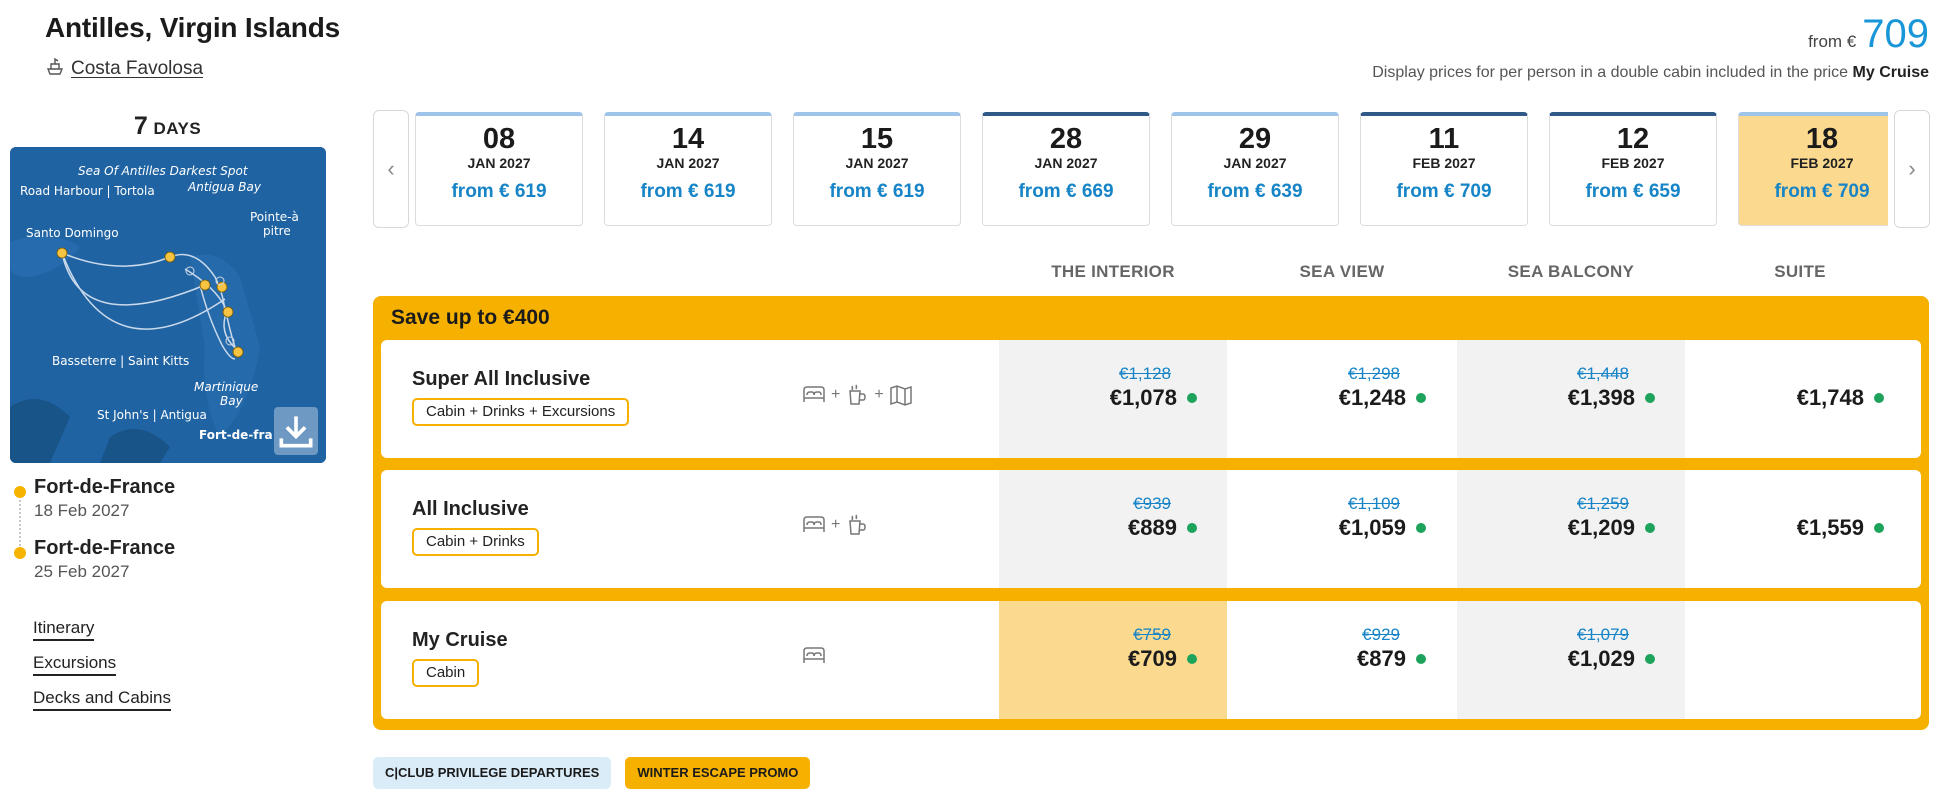 The image size is (1937, 800). I want to click on port-arrival: Fort-de-France 25 Feb 2027, so click(164, 559).